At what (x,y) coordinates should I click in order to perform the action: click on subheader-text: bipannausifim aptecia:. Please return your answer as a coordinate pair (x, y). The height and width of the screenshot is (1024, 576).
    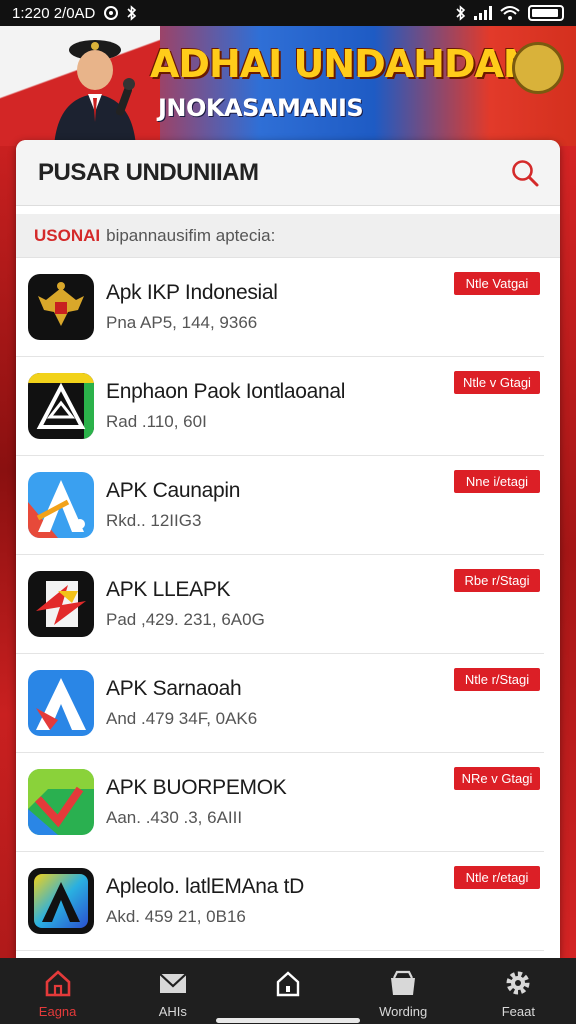
    Looking at the image, I should click on (191, 235).